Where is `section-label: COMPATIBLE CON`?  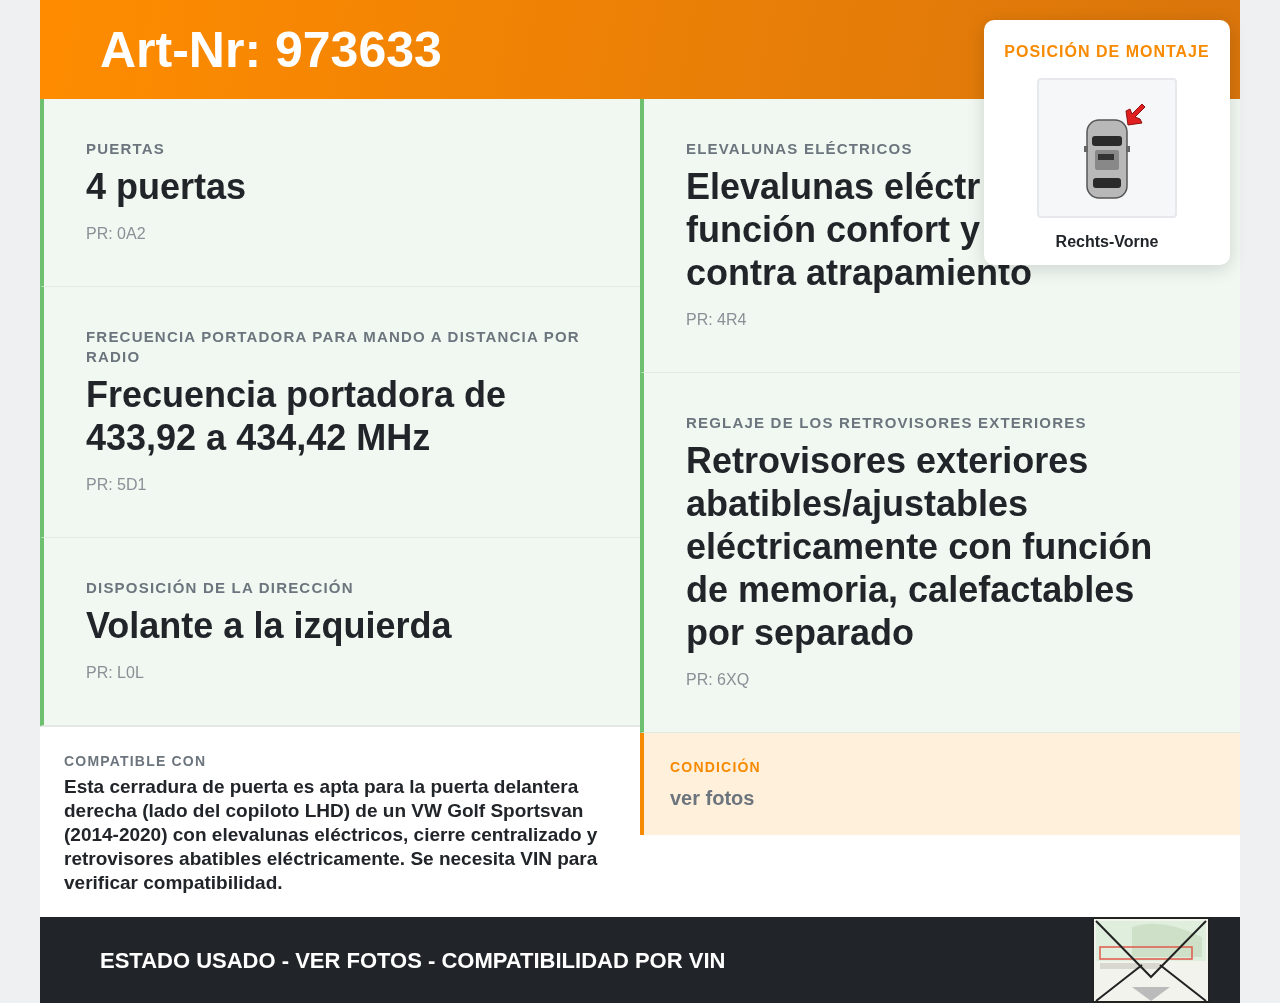
section-label: COMPATIBLE CON is located at coordinates (136, 761).